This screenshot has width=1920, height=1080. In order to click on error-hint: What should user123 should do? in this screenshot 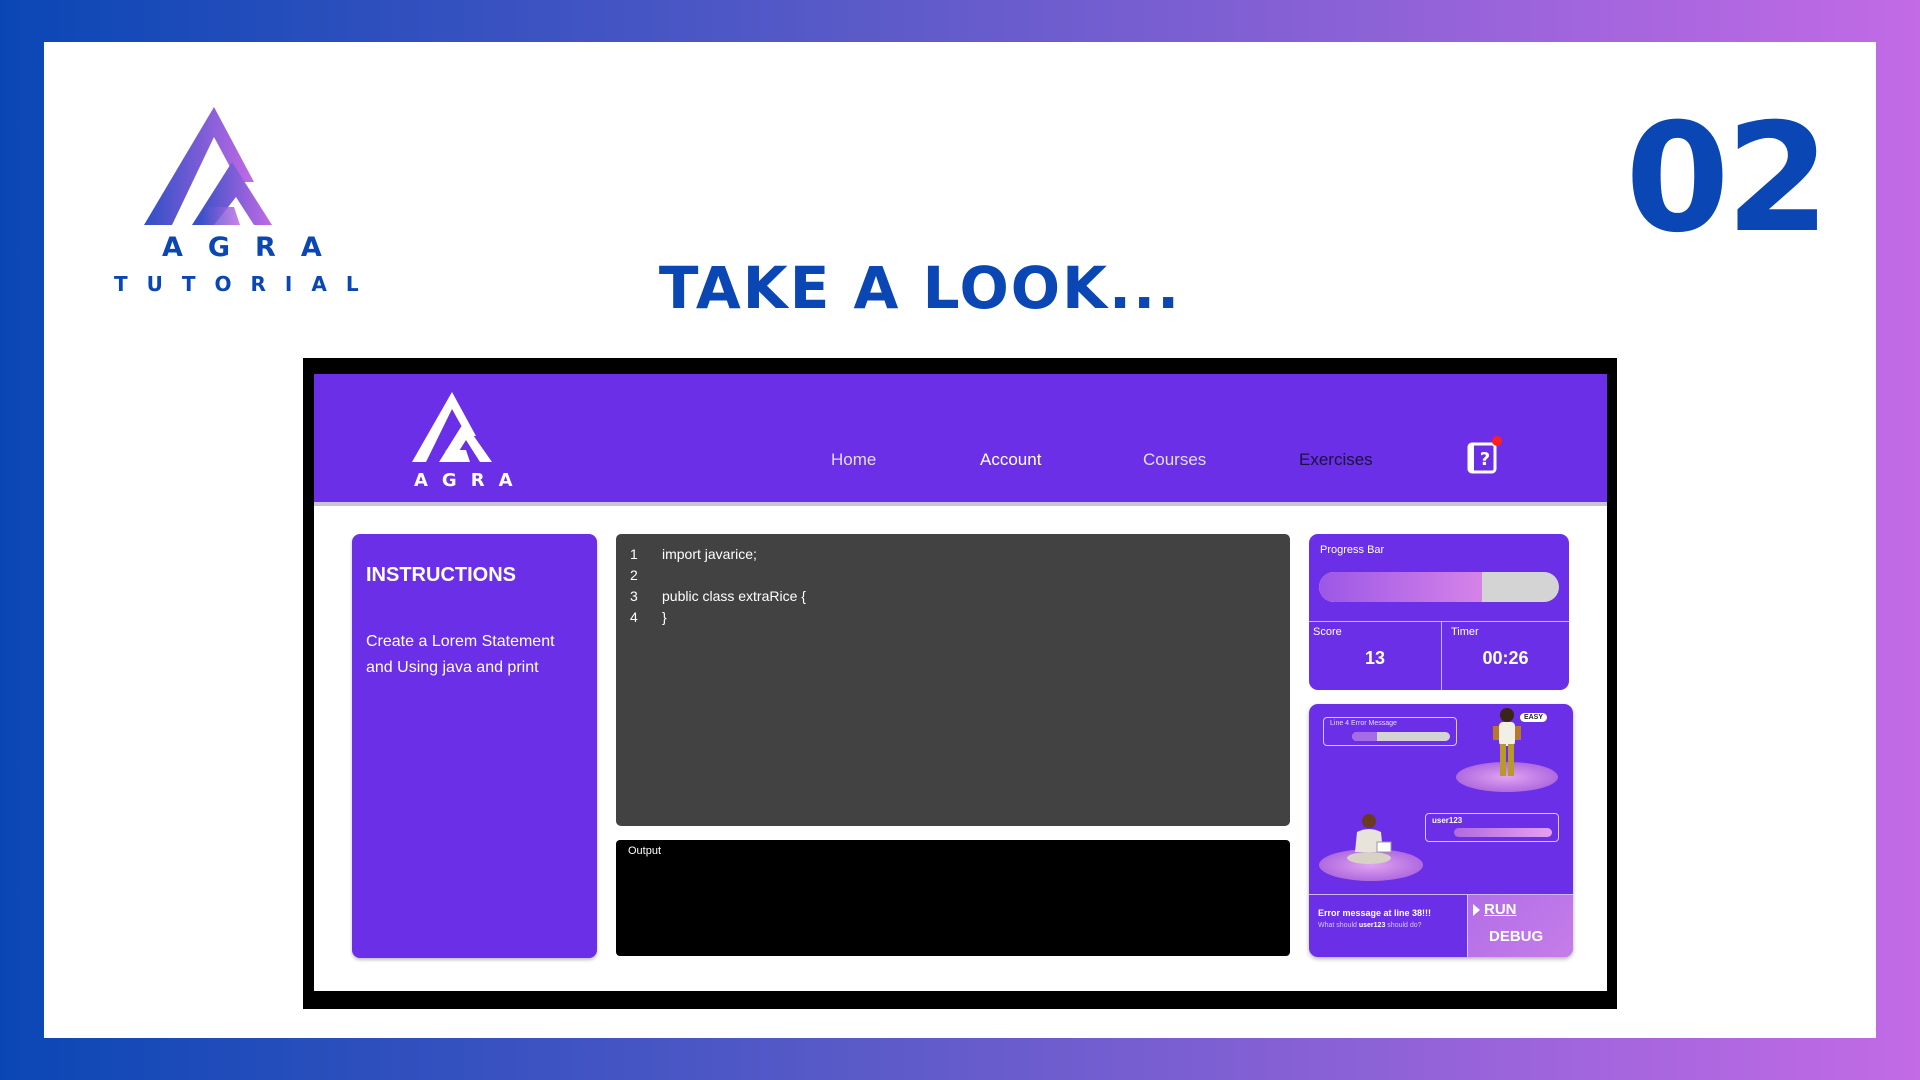, I will do `click(1370, 925)`.